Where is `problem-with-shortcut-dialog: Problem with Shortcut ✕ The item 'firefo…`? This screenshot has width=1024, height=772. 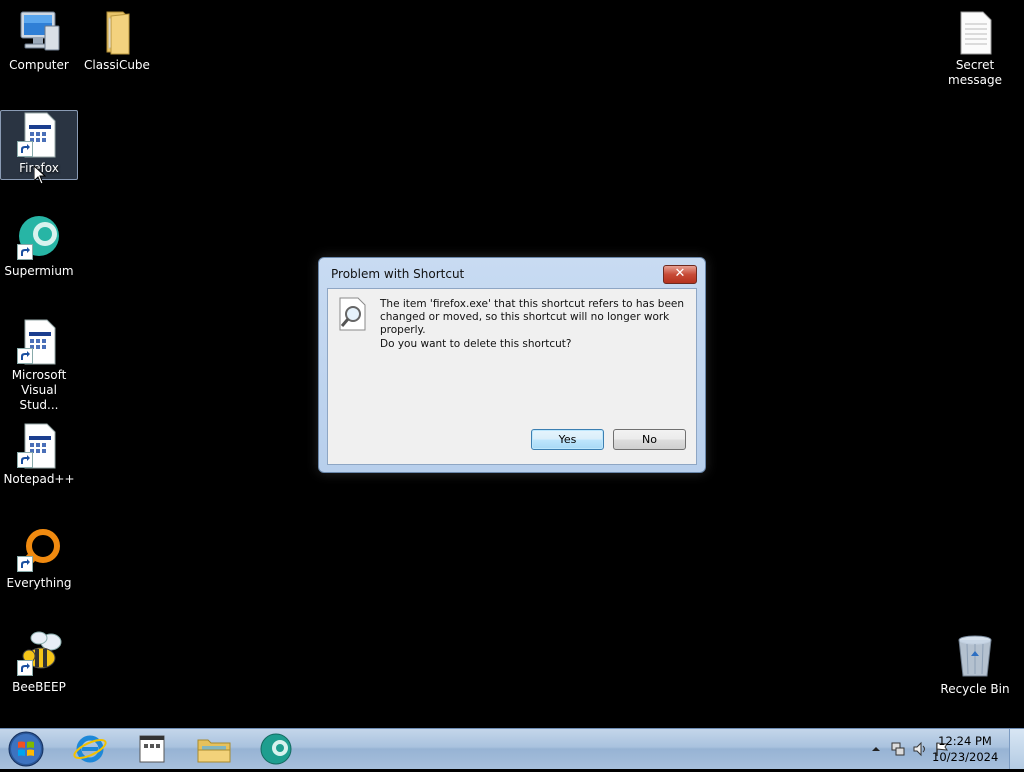 problem-with-shortcut-dialog: Problem with Shortcut ✕ The item 'firefo… is located at coordinates (512, 365).